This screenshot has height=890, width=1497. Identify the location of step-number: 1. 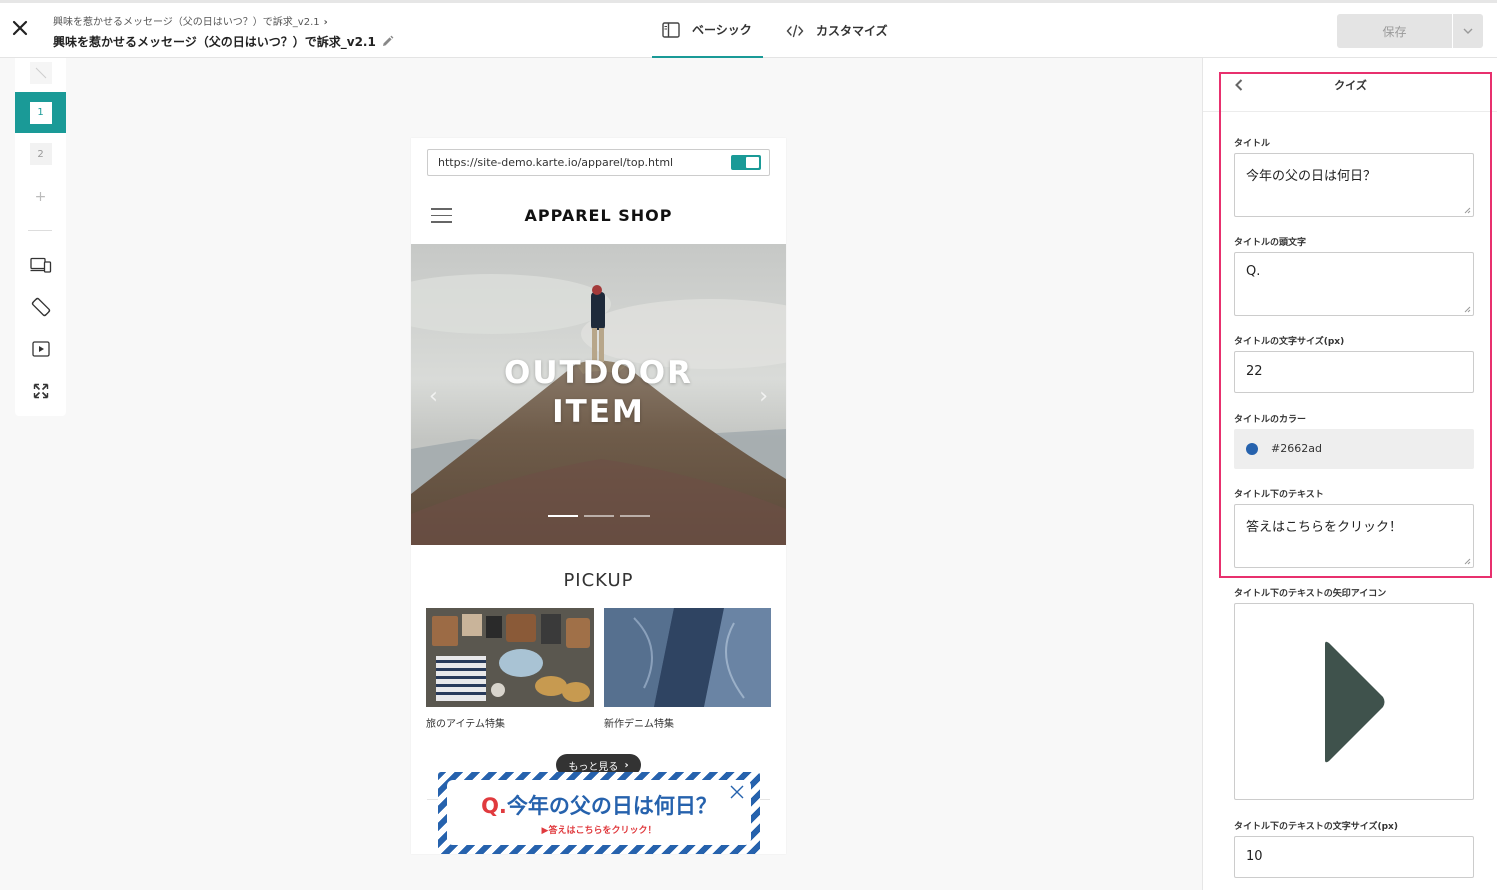
(40, 112).